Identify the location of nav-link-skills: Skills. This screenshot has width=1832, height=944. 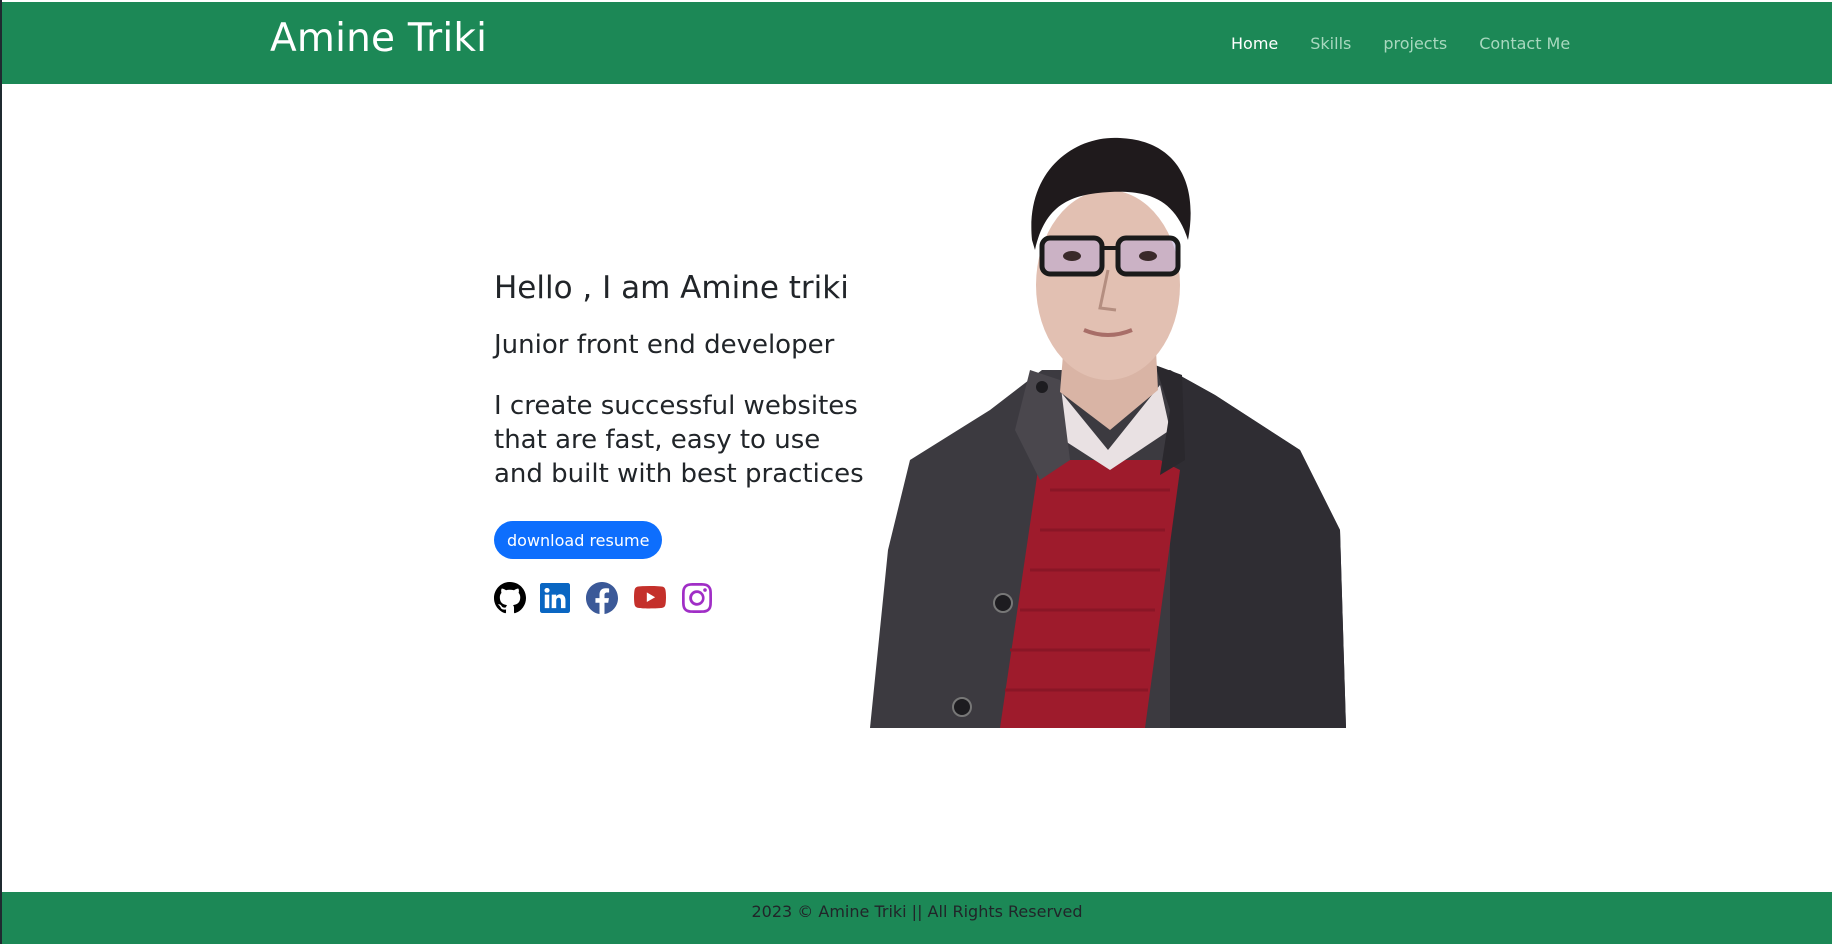
(1330, 43).